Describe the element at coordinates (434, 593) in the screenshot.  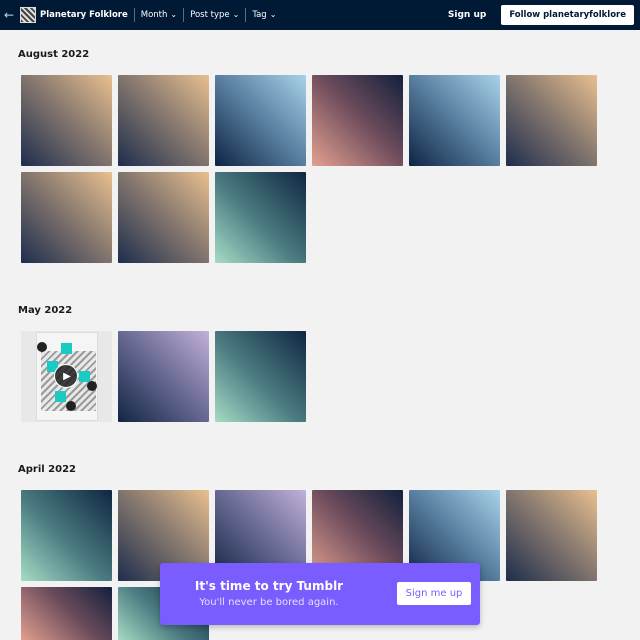
I see `sign-me-up-button: Sign me up` at that location.